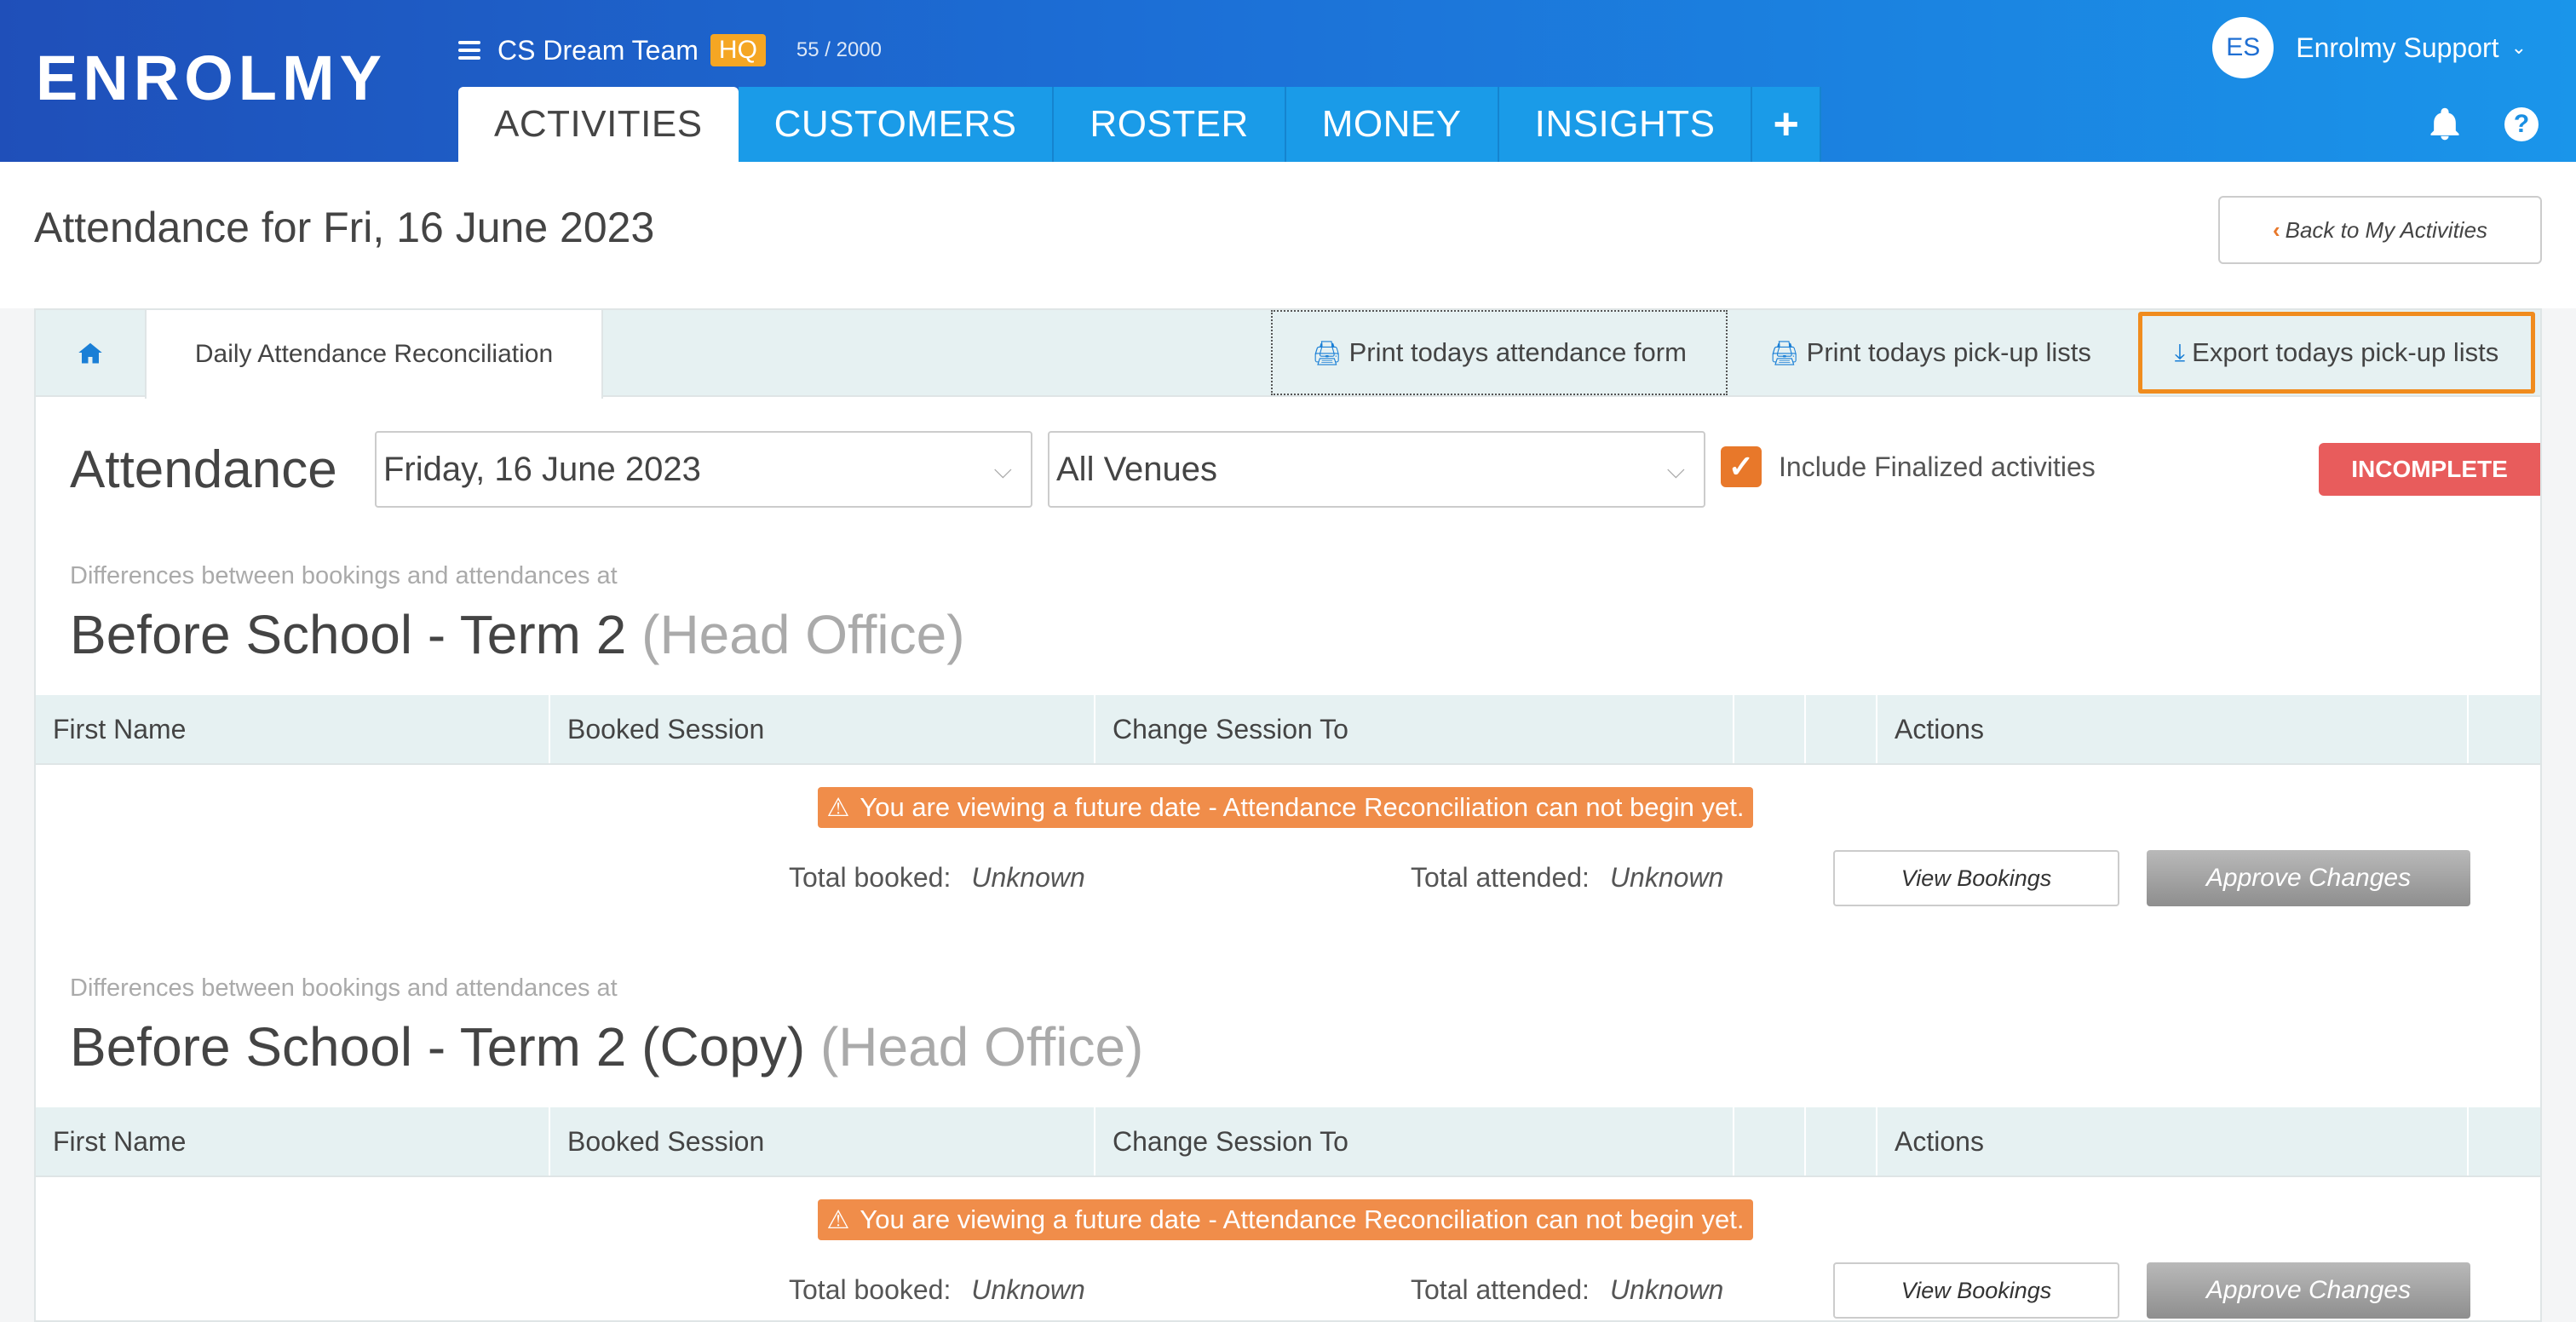 Image resolution: width=2576 pixels, height=1322 pixels. I want to click on chevron-down-icon: ⌄, so click(2519, 48).